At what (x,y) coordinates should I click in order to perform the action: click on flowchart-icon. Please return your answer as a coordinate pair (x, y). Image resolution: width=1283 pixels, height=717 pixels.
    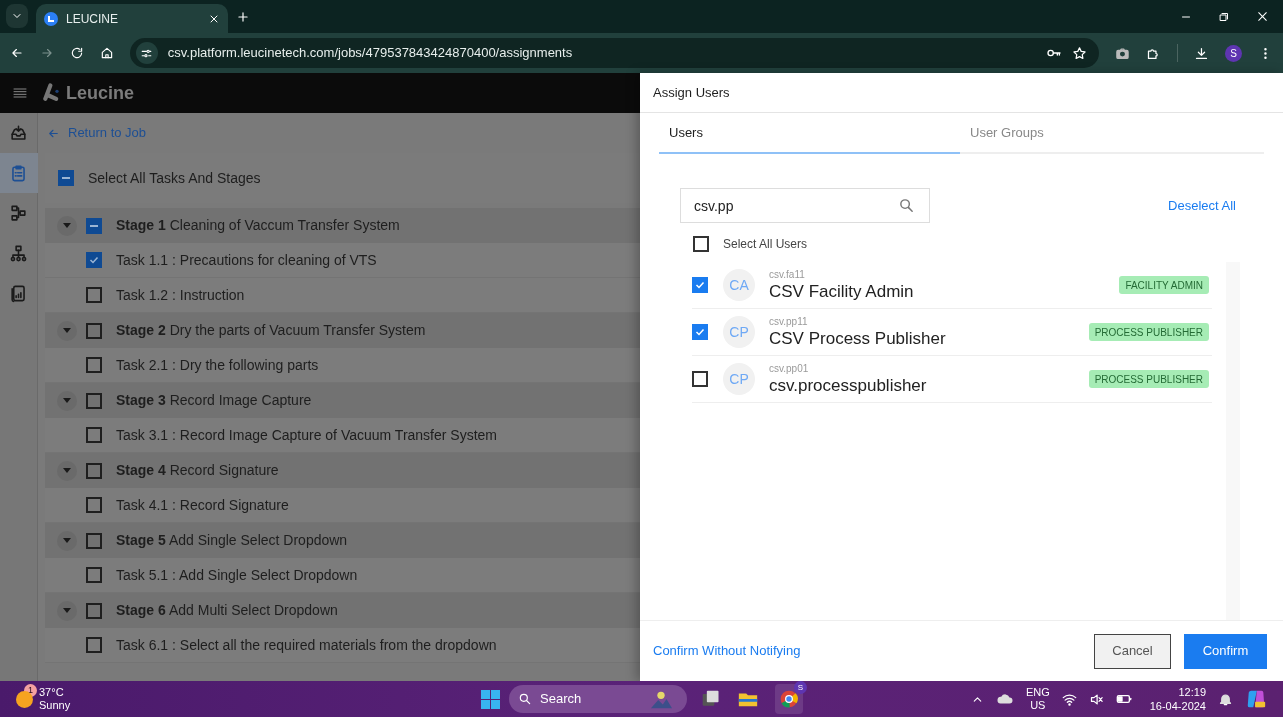
    Looking at the image, I should click on (18, 213).